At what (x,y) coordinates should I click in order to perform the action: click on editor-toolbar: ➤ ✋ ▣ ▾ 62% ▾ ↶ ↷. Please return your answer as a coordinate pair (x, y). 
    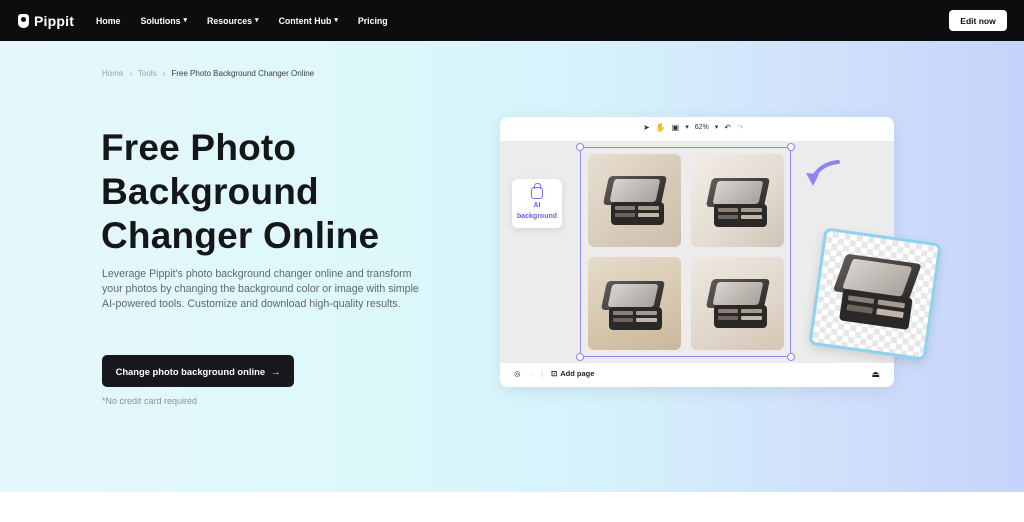
    Looking at the image, I should click on (697, 129).